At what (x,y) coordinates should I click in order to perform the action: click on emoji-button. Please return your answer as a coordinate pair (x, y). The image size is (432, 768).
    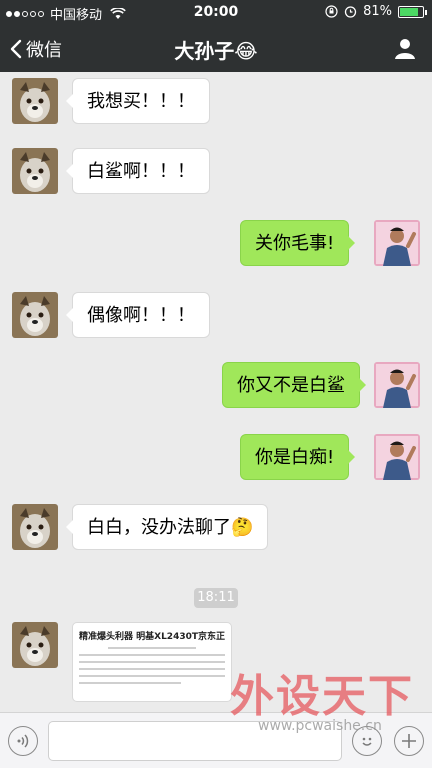
    Looking at the image, I should click on (367, 741).